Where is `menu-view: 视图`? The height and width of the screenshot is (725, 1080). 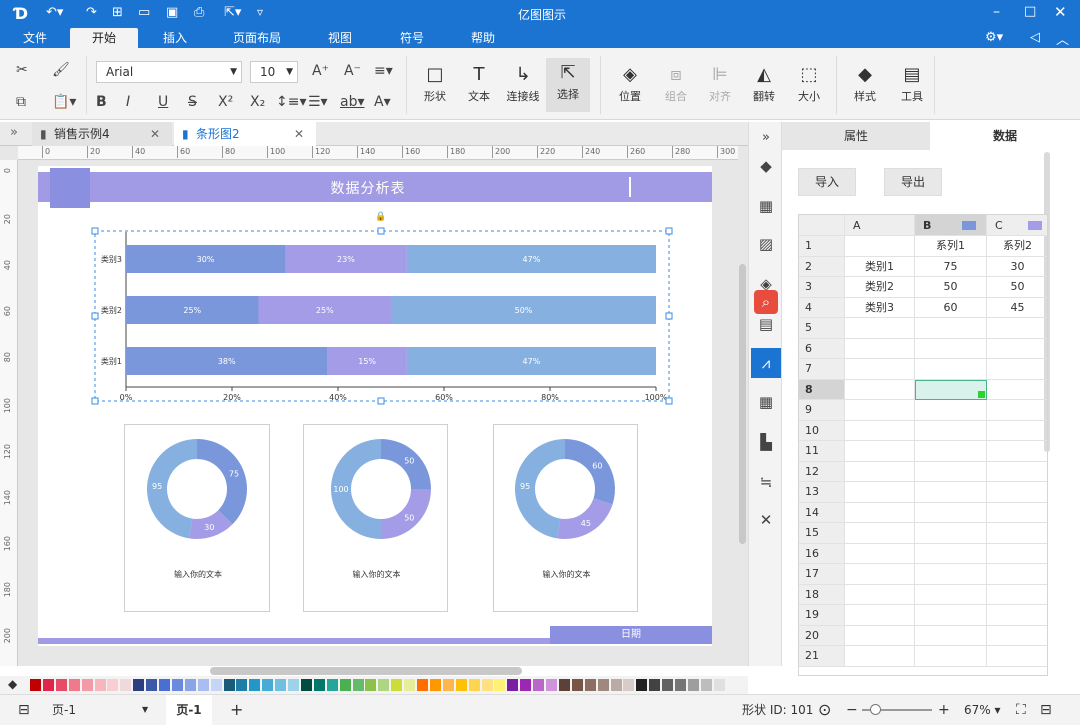 menu-view: 视图 is located at coordinates (340, 38).